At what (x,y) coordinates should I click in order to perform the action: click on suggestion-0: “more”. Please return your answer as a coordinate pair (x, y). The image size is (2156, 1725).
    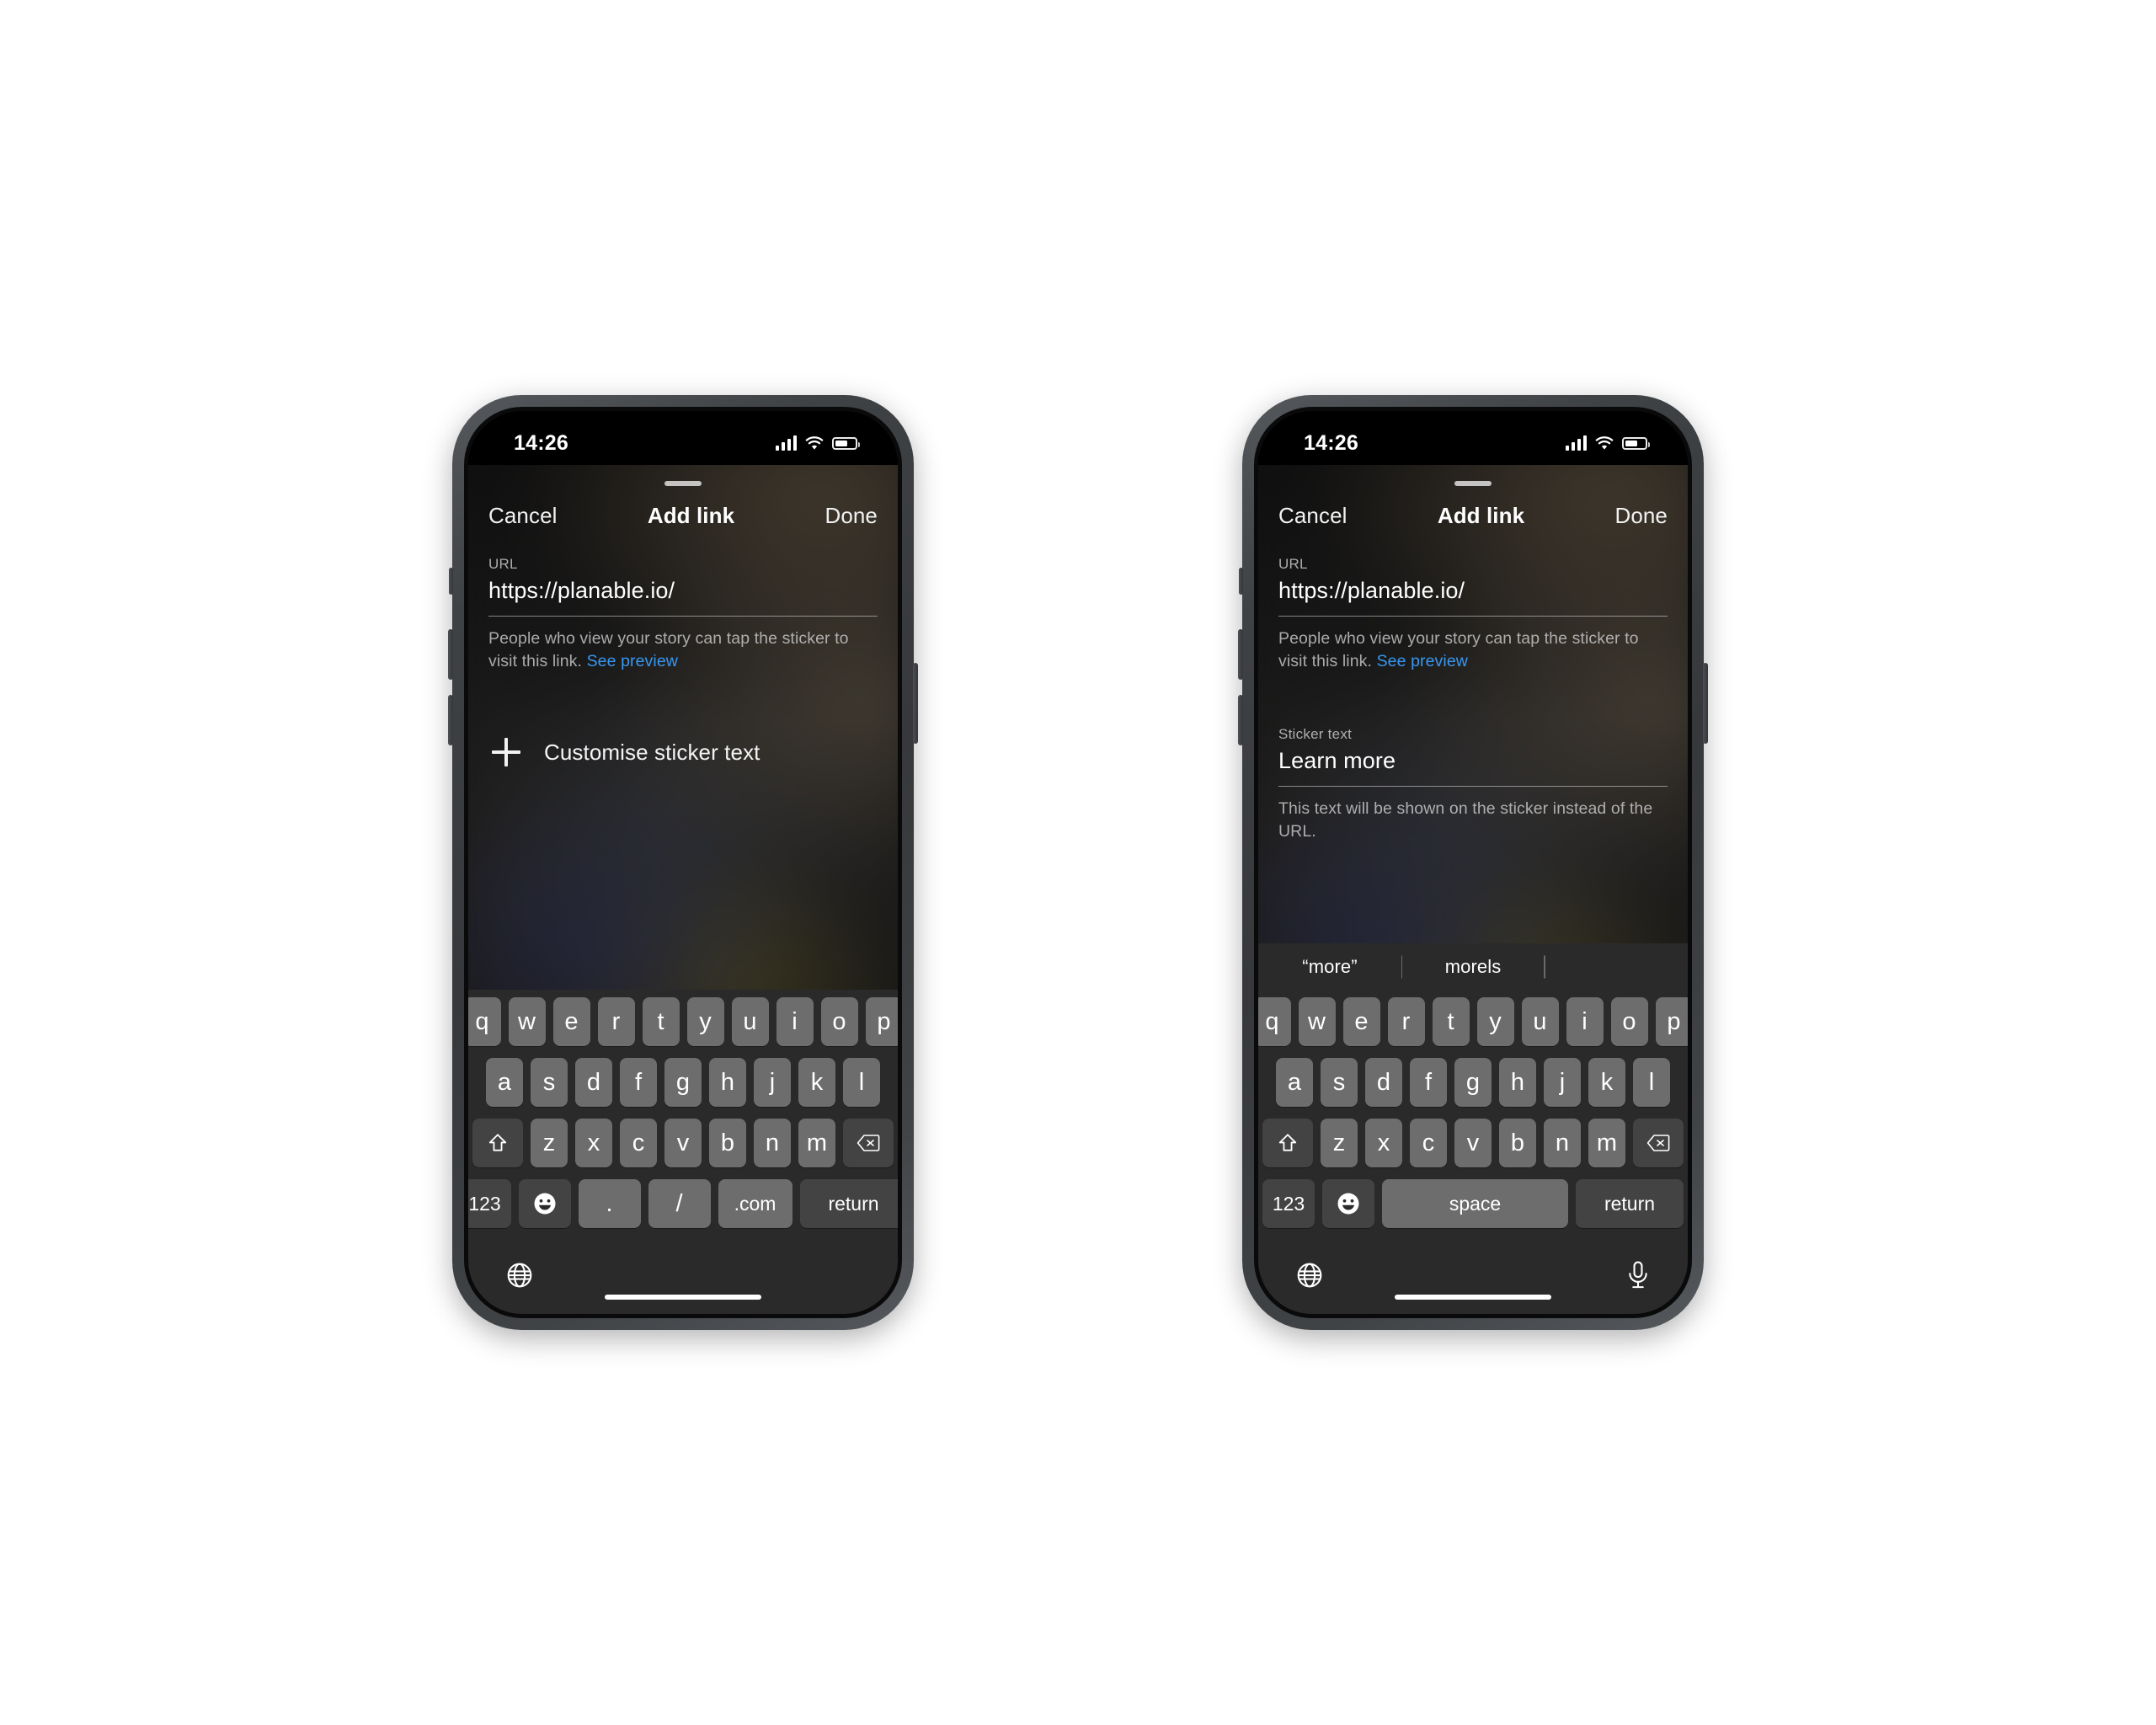
    Looking at the image, I should click on (1329, 967).